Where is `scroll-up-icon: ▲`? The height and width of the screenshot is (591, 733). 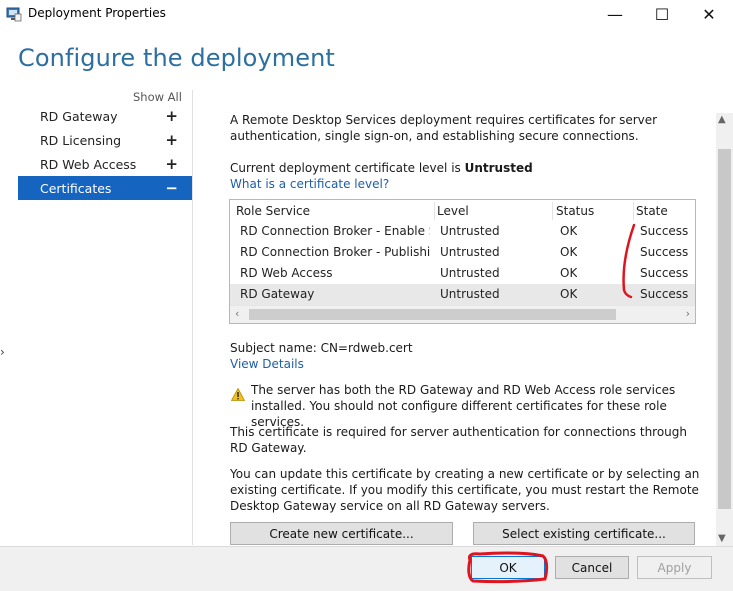
scroll-up-icon: ▲ is located at coordinates (722, 119).